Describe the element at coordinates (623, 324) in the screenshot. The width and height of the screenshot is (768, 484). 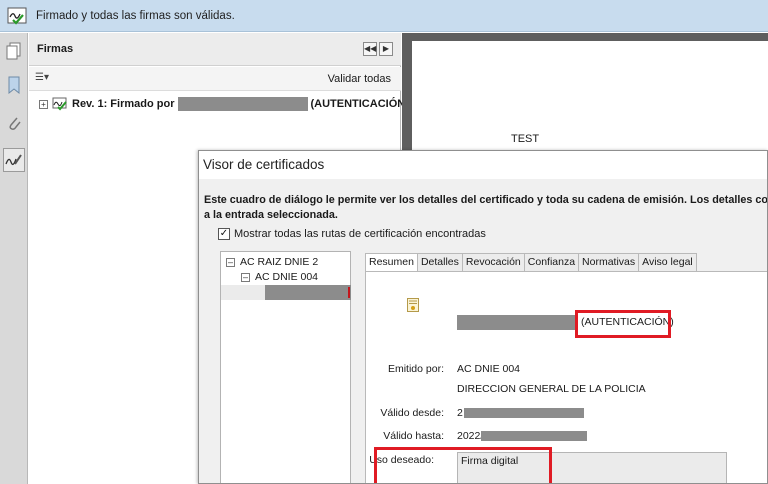
I see `highlight-authentication` at that location.